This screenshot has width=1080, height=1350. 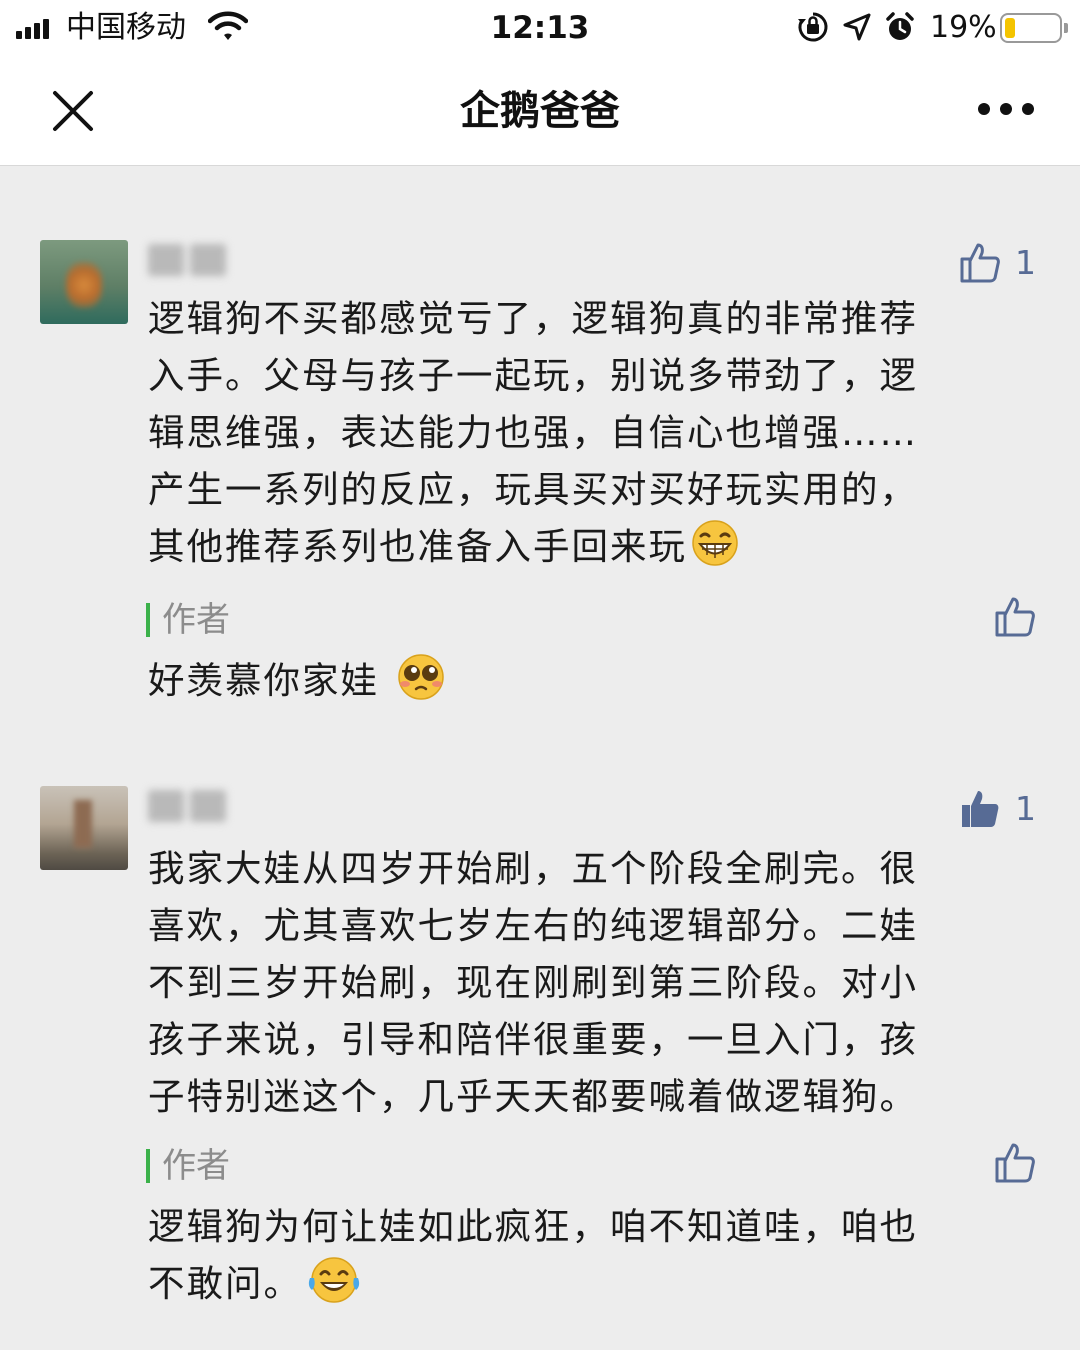 I want to click on location-arrow-icon, so click(x=857, y=27).